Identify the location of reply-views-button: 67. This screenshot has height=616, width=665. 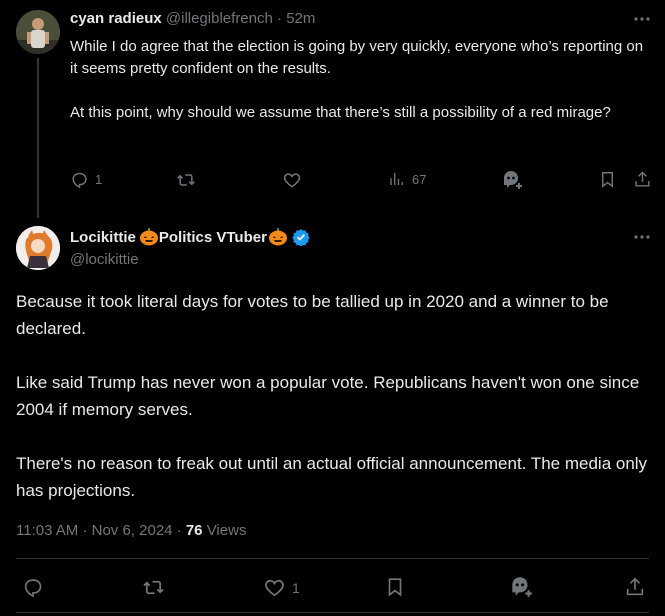
(407, 179).